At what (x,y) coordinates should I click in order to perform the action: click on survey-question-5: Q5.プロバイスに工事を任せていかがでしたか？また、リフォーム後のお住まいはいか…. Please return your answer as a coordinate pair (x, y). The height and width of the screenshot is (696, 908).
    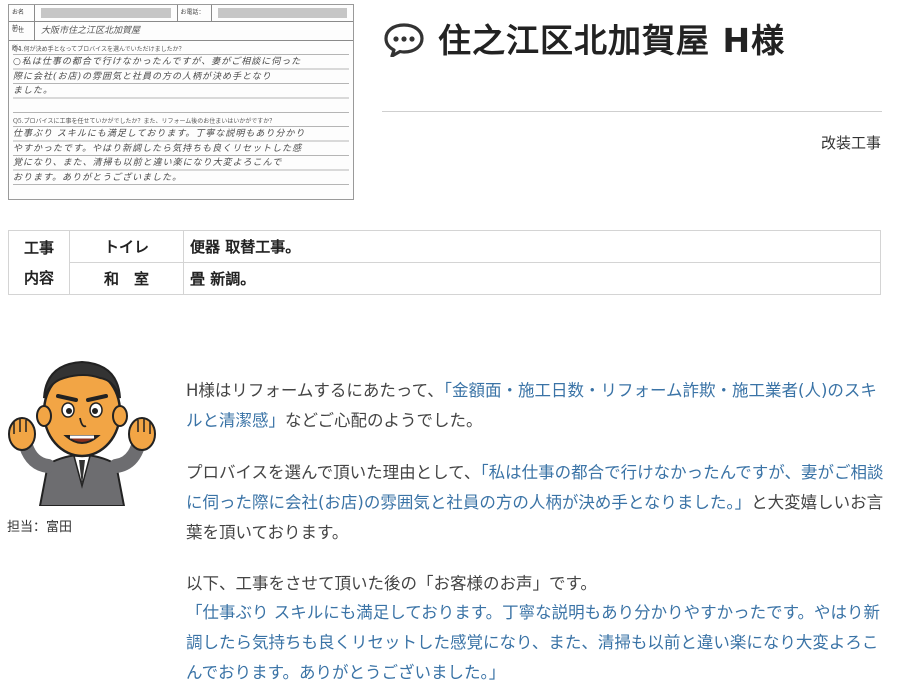
    Looking at the image, I should click on (144, 121).